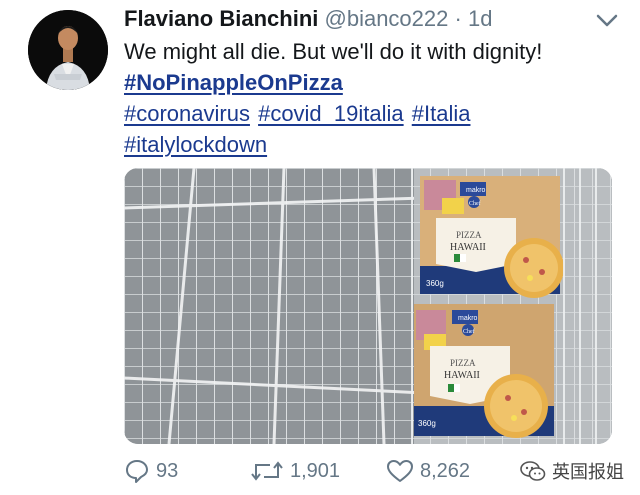 This screenshot has width=640, height=495. I want to click on avatar, so click(68, 50).